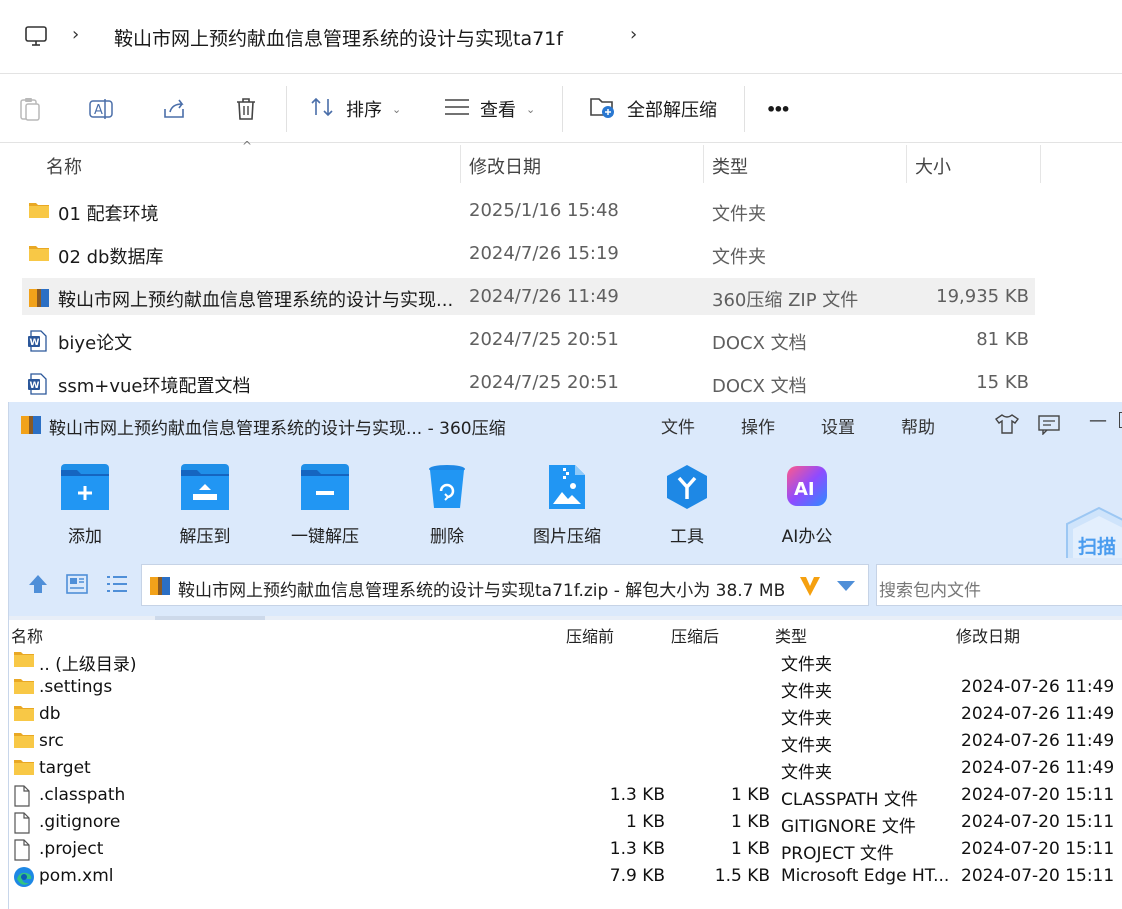 This screenshot has height=909, width=1122. I want to click on more-options-button: •••, so click(778, 109).